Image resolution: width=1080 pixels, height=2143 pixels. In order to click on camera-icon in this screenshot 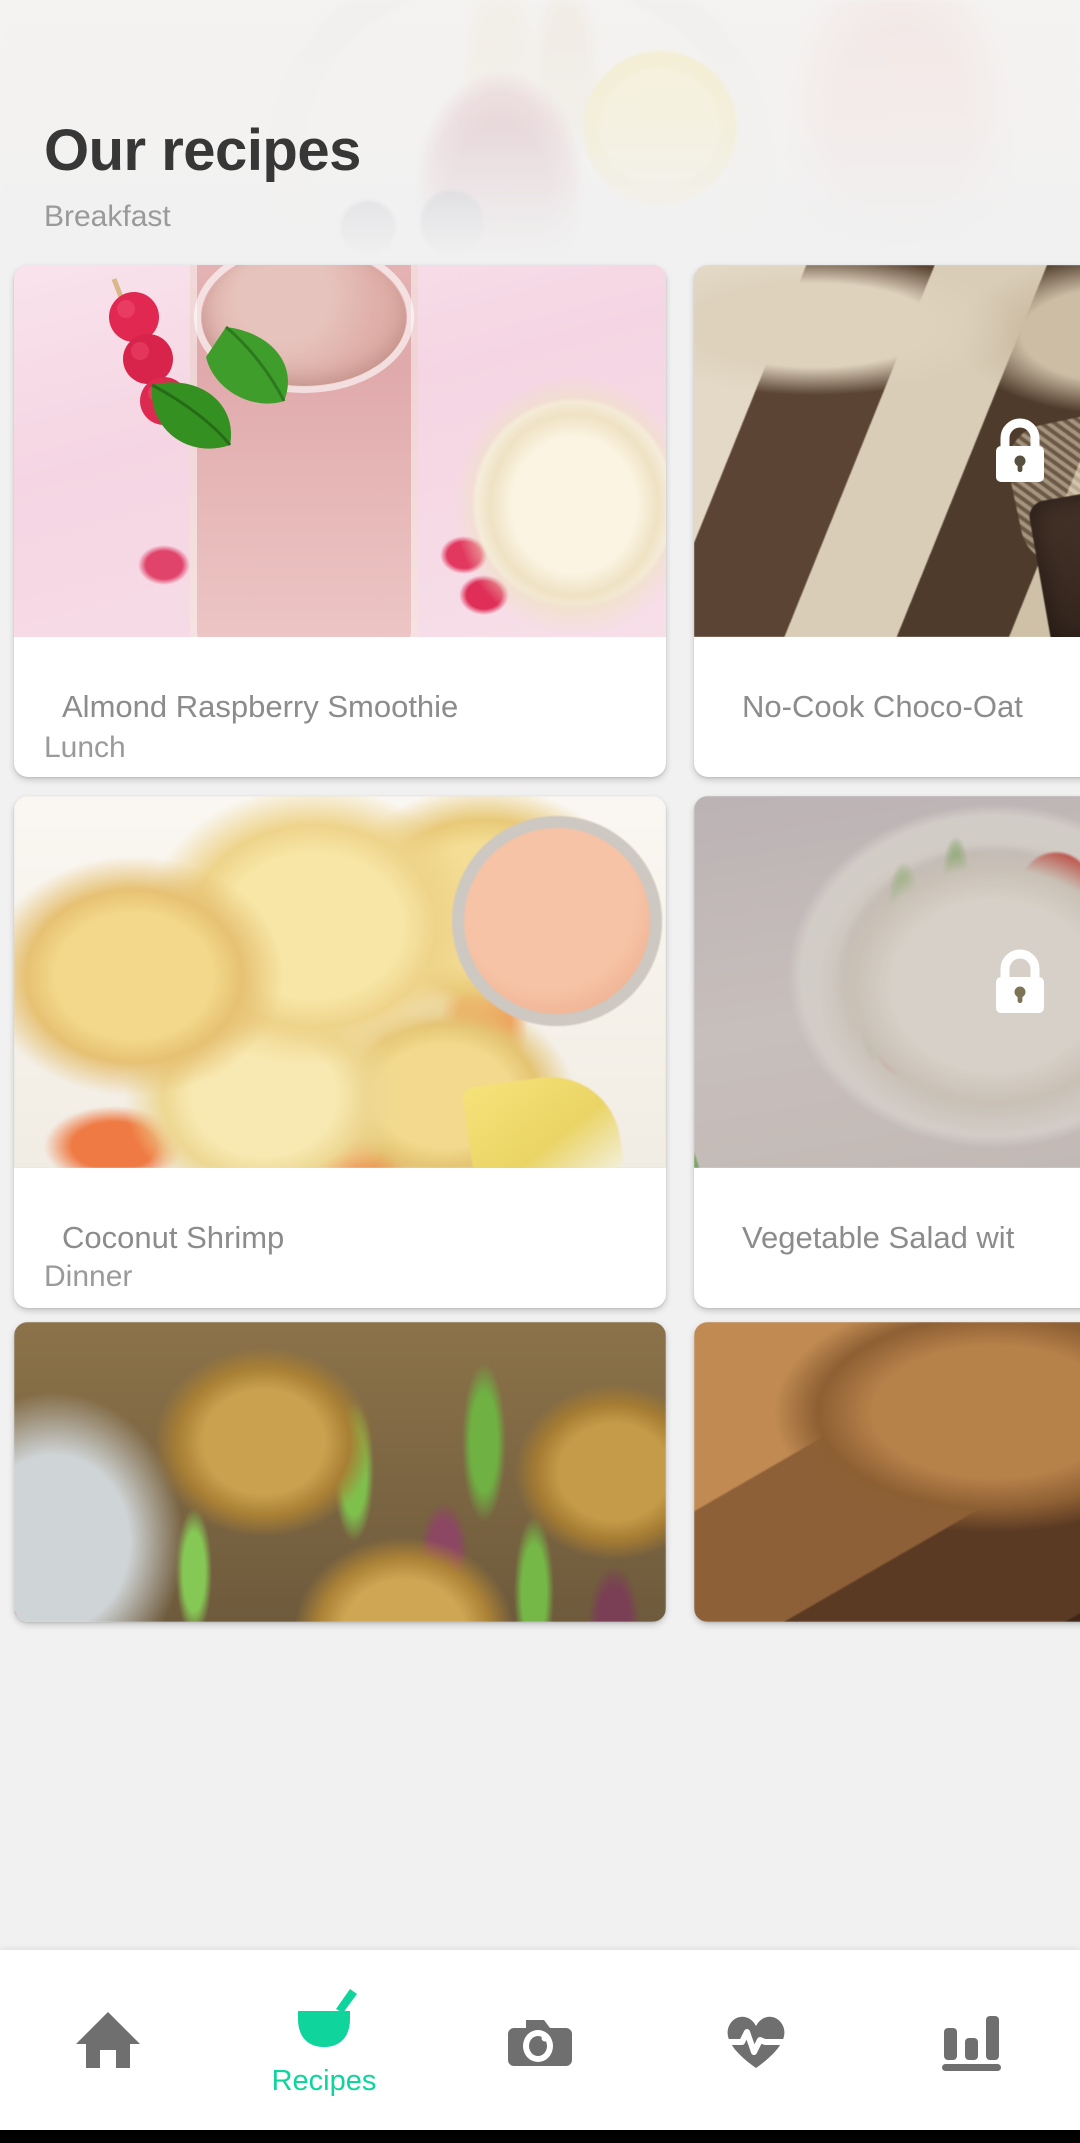, I will do `click(540, 2040)`.